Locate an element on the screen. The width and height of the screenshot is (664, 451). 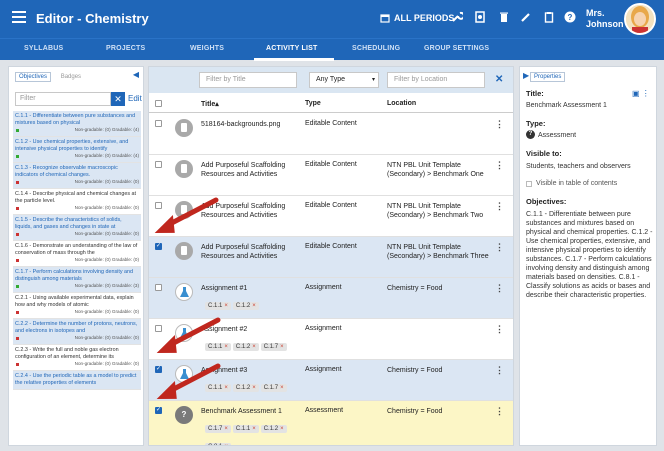
tab-weights: WEIGHTS is located at coordinates (207, 48).